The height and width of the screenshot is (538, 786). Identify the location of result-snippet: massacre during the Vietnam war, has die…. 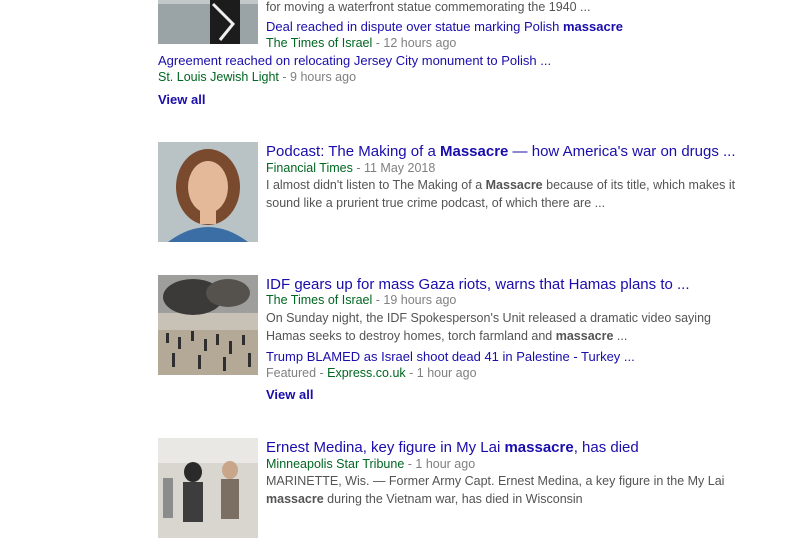
(424, 499).